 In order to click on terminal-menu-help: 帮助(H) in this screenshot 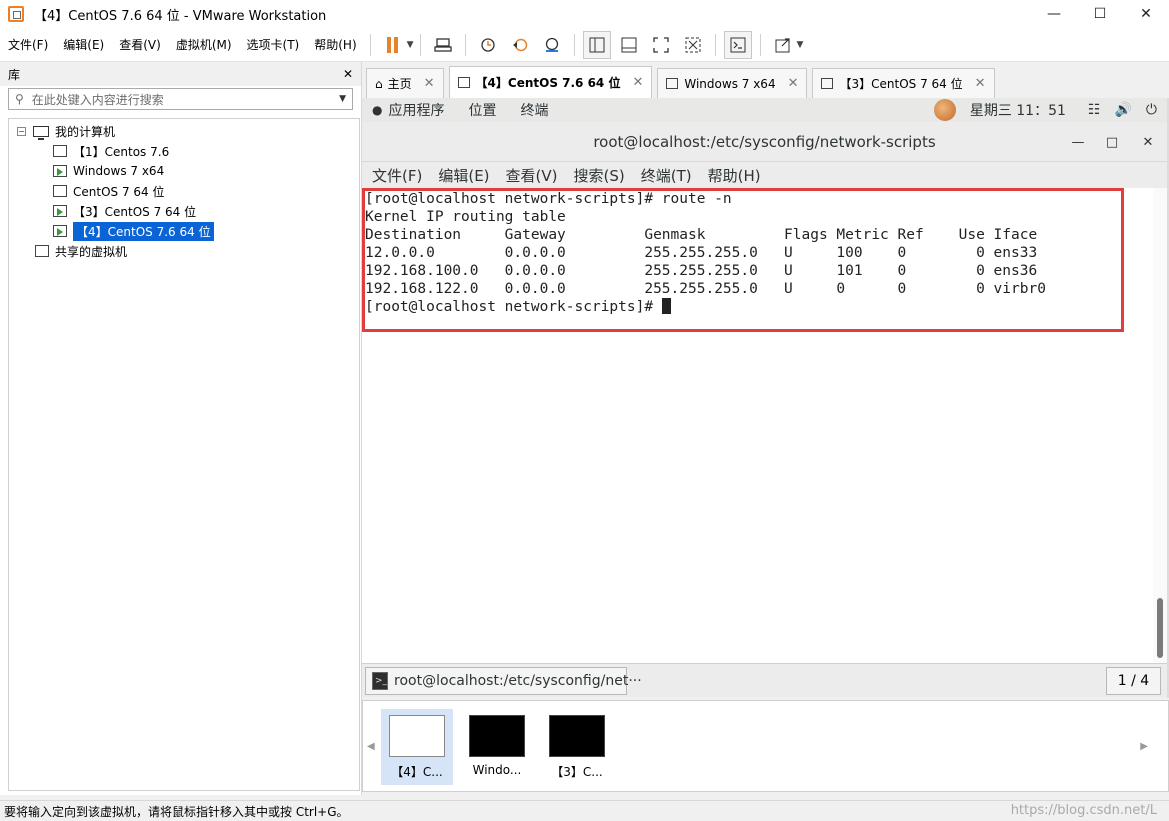, I will do `click(734, 175)`.